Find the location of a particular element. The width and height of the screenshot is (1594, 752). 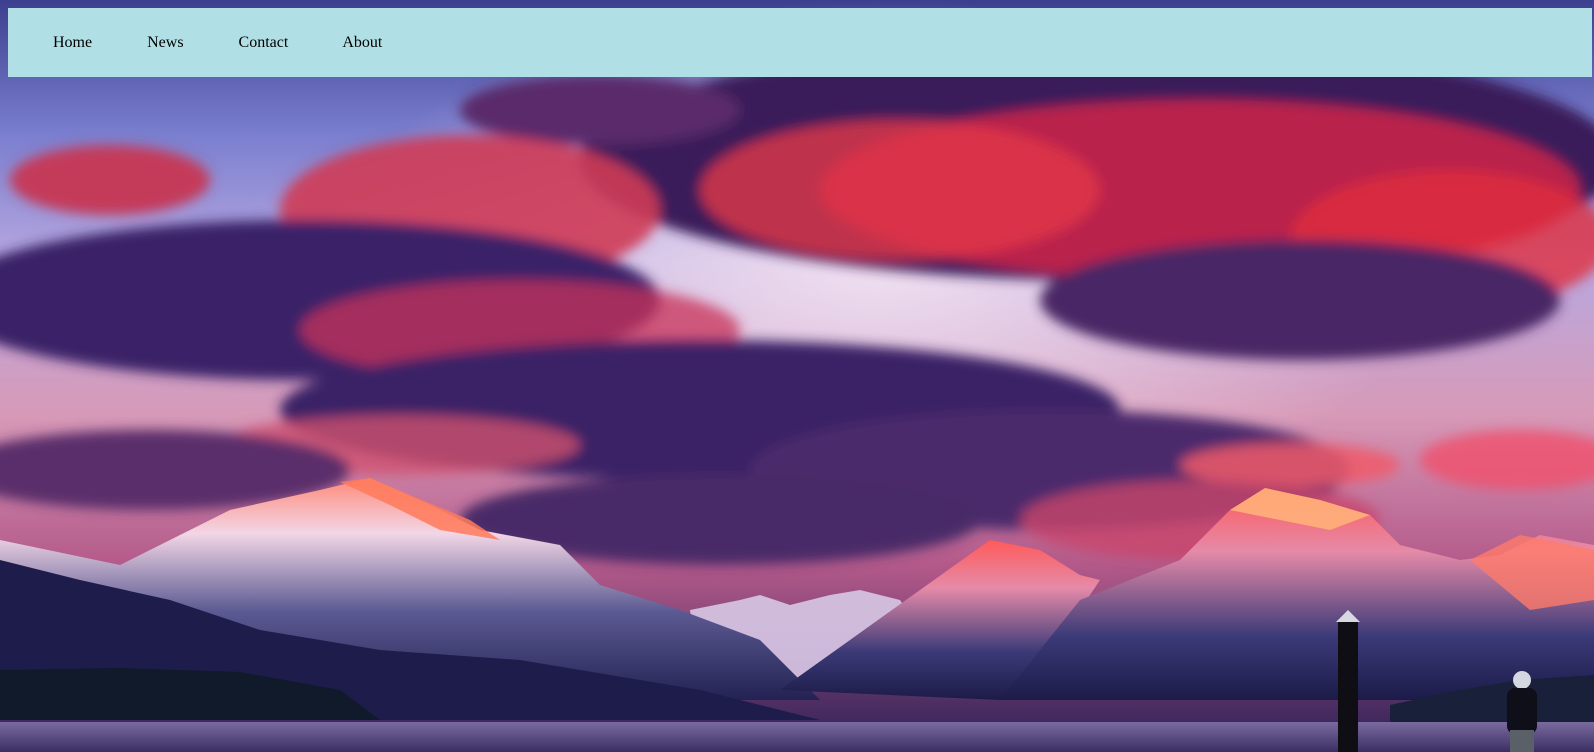

nav-link-news: News is located at coordinates (165, 43).